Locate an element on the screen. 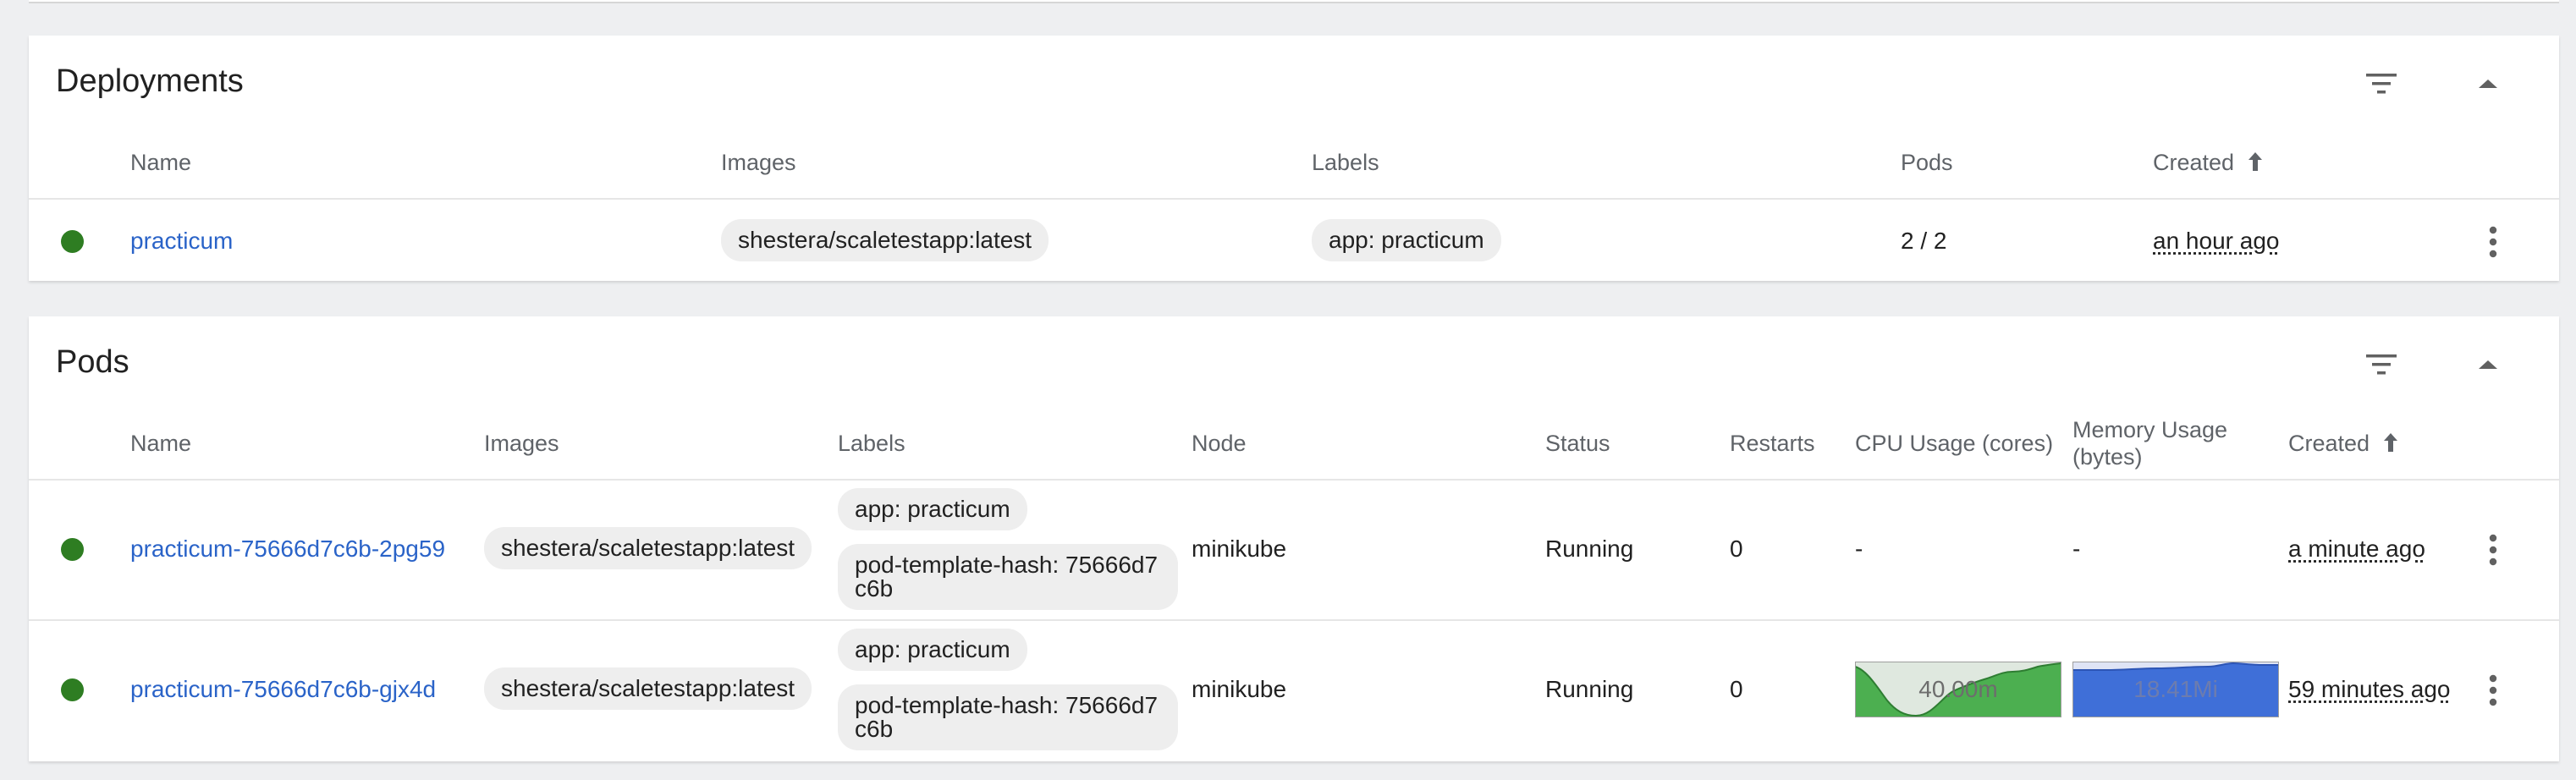 The height and width of the screenshot is (780, 2576). memory-sparkline: 18.41Mi is located at coordinates (2175, 689).